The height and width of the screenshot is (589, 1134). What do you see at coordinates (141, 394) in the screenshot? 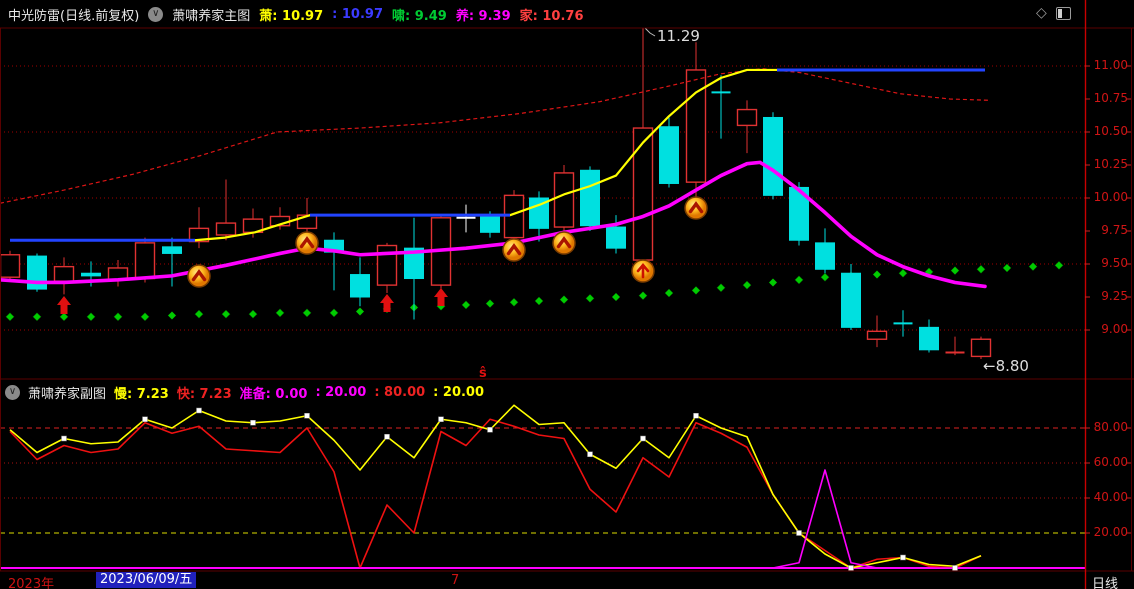
I see `indicator-value: 慢: 7.23` at bounding box center [141, 394].